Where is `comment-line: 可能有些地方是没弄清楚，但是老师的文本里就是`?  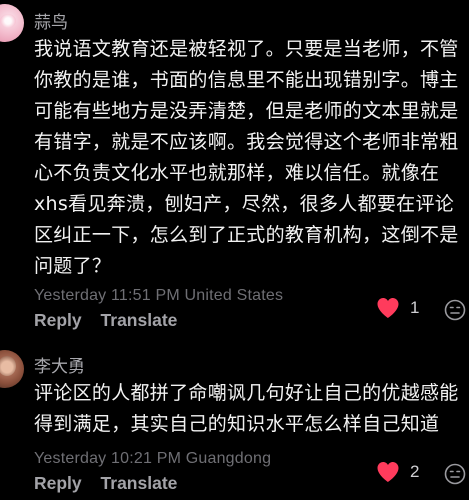
comment-line: 可能有些地方是没弄清楚，但是老师的文本里就是 is located at coordinates (246, 111).